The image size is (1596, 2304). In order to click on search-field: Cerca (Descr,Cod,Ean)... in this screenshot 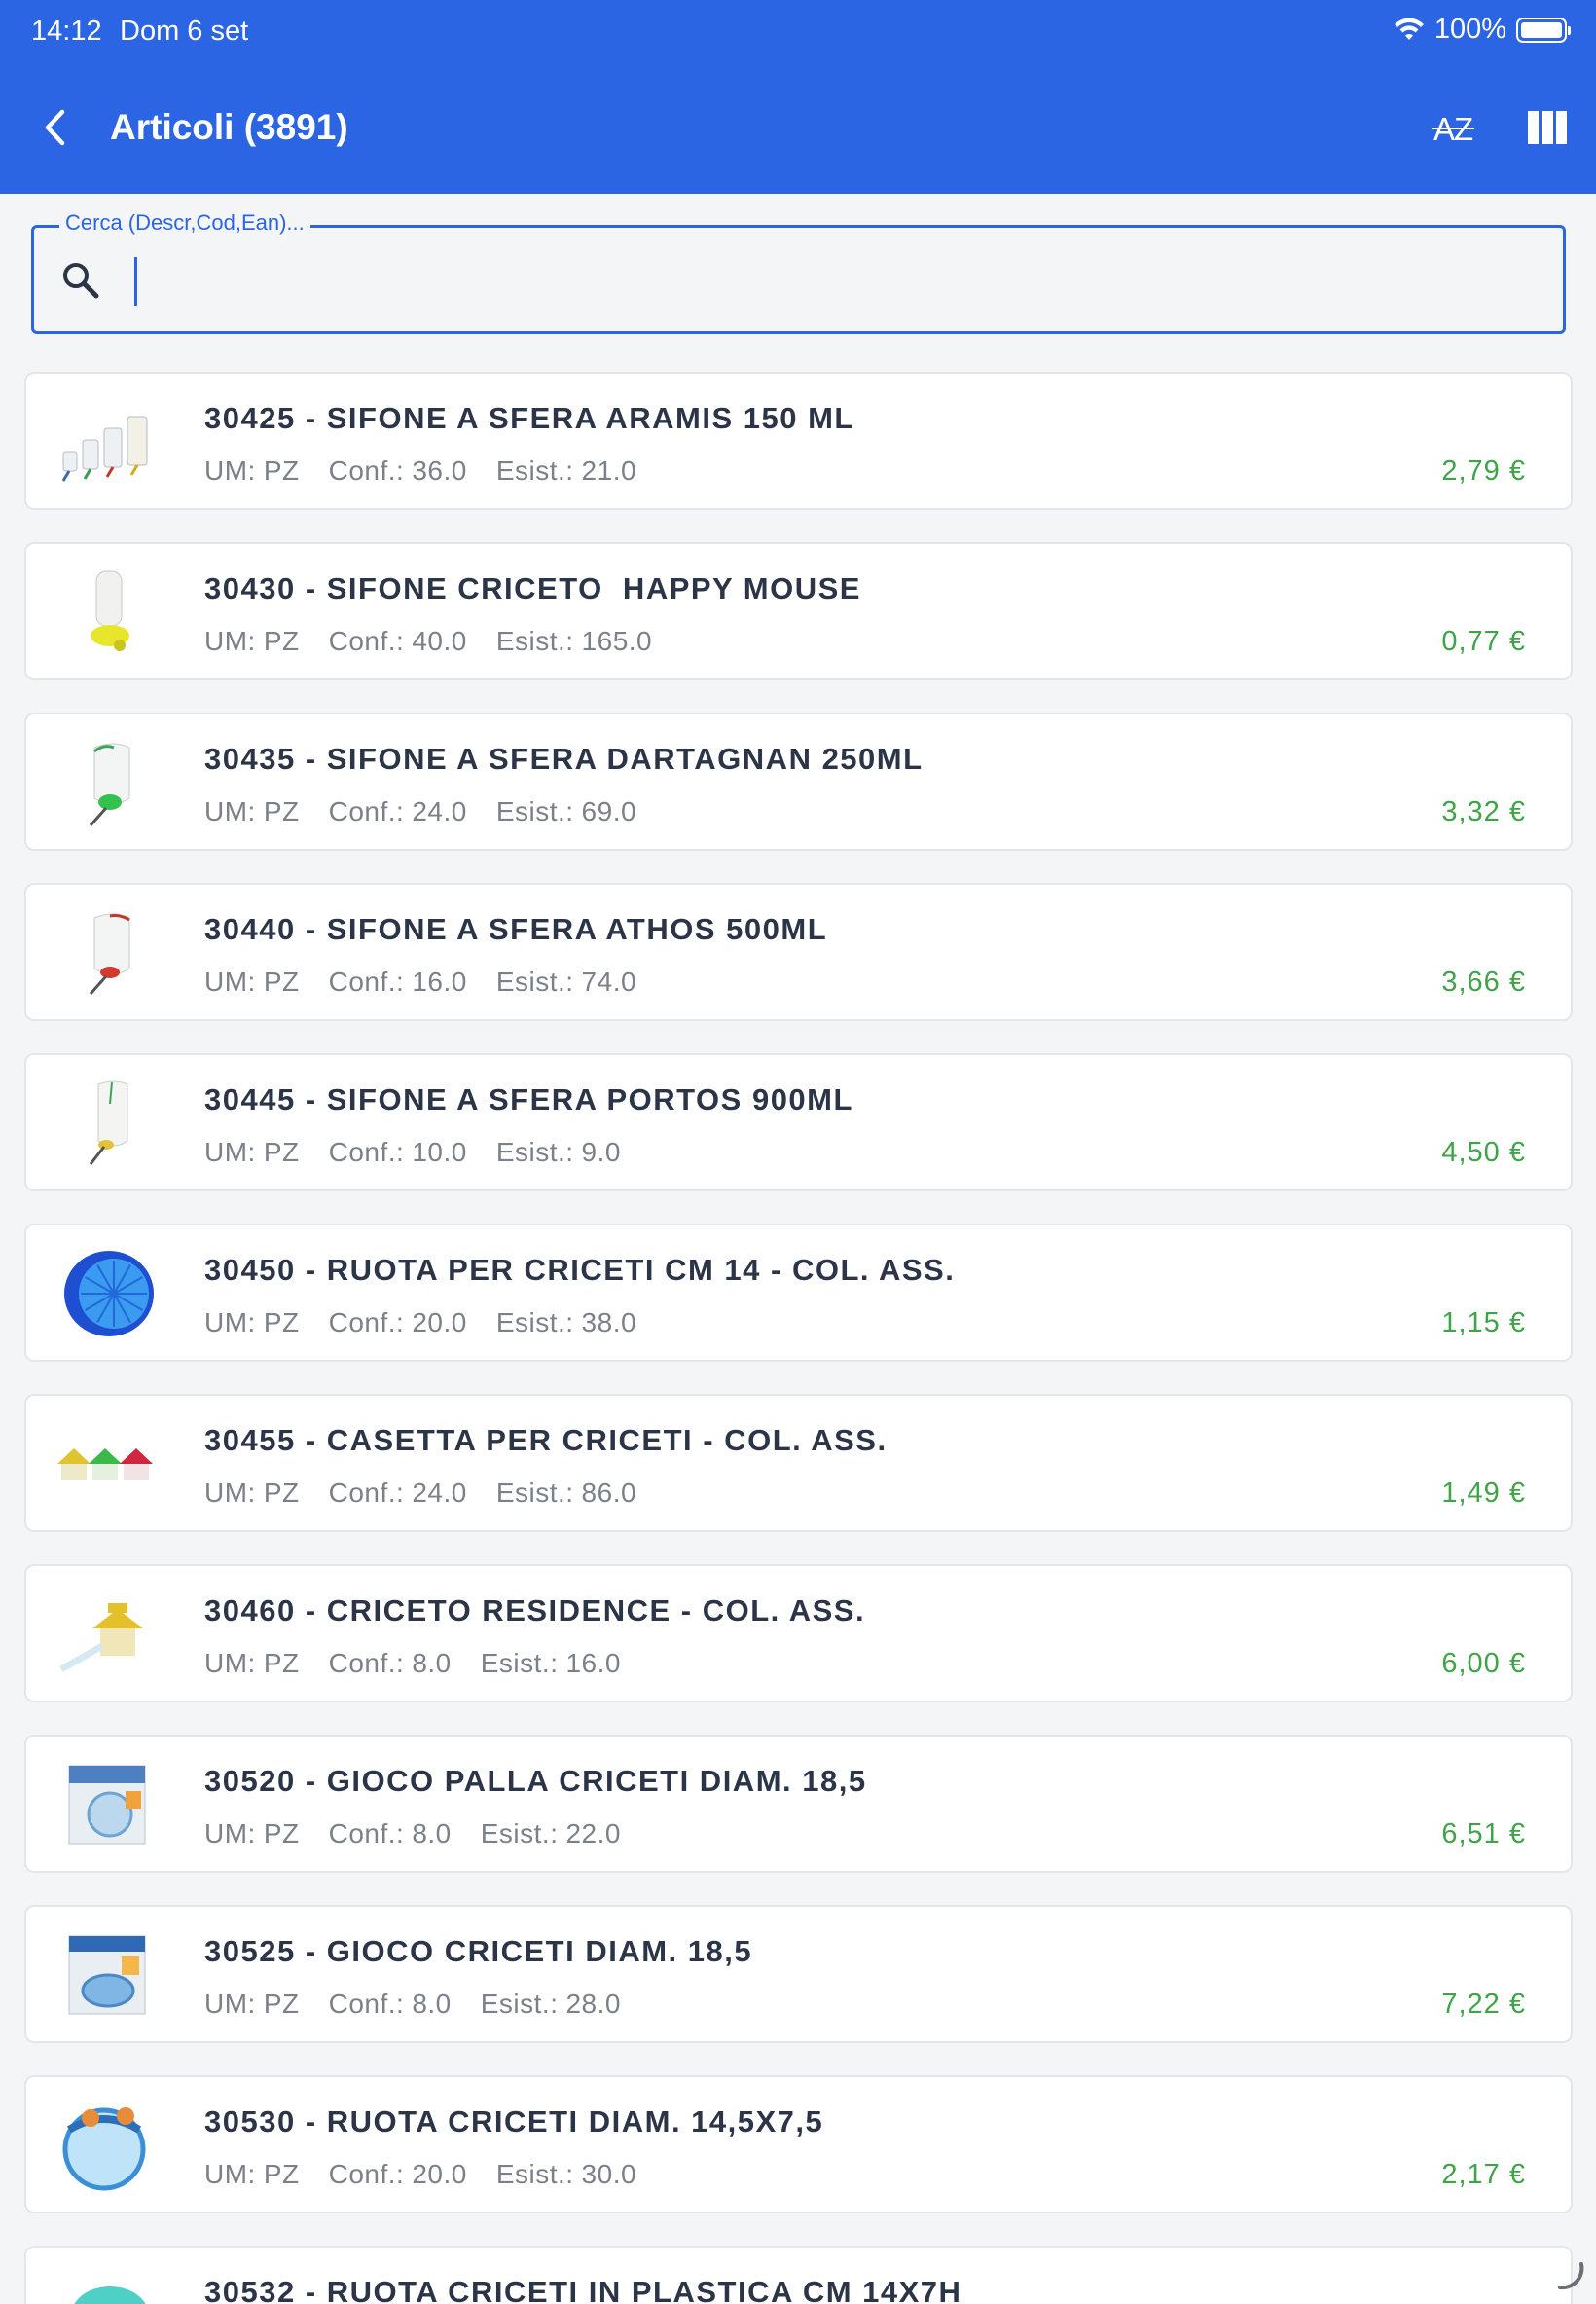, I will do `click(798, 272)`.